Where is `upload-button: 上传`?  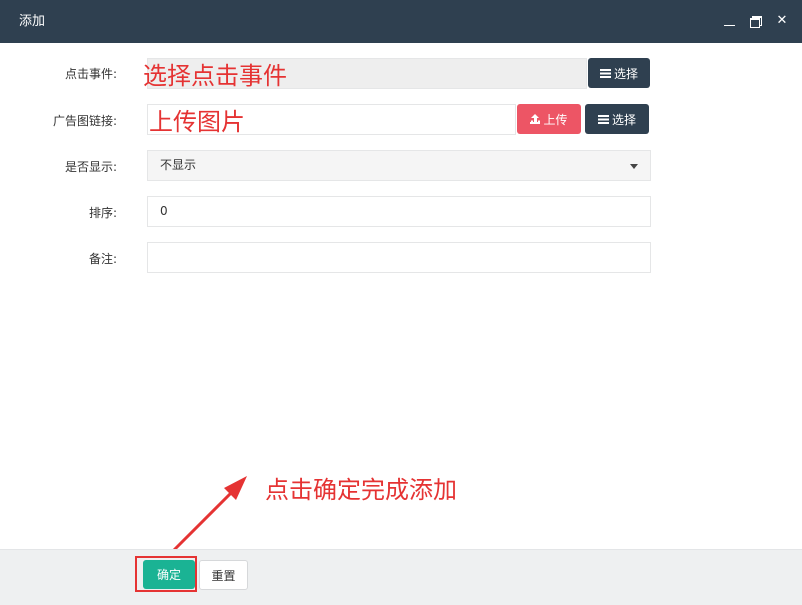 upload-button: 上传 is located at coordinates (549, 119).